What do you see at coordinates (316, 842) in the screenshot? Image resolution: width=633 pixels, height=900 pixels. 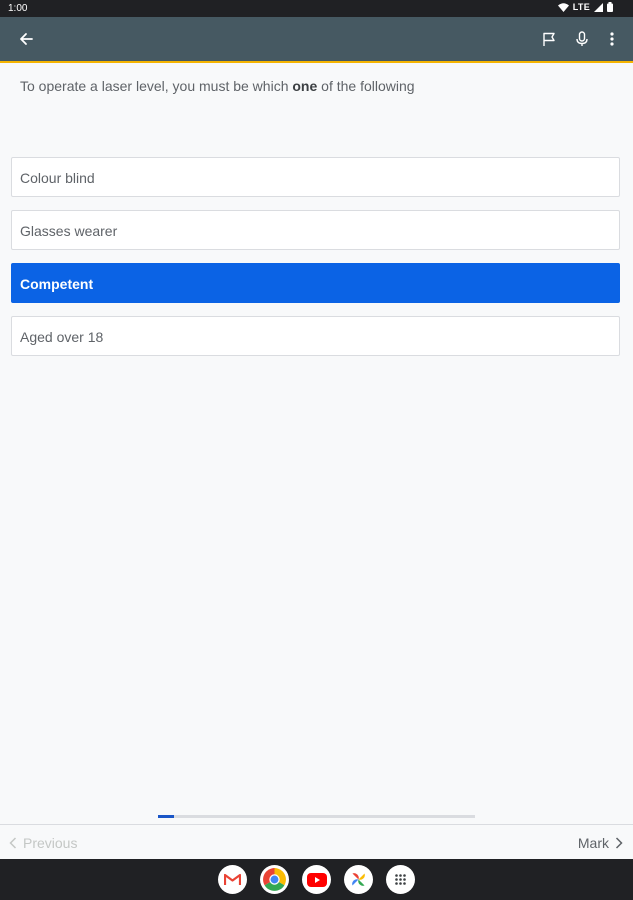 I see `bottom-navigation: Previous Mark` at bounding box center [316, 842].